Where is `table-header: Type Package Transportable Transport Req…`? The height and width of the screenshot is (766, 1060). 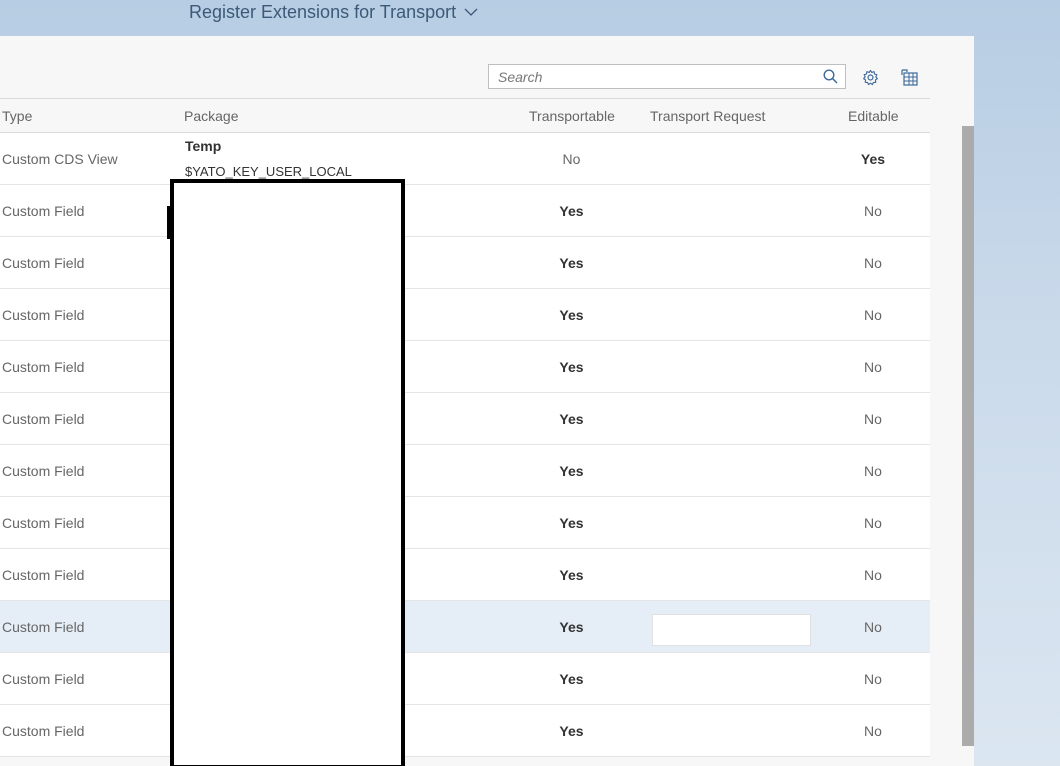
table-header: Type Package Transportable Transport Req… is located at coordinates (465, 116).